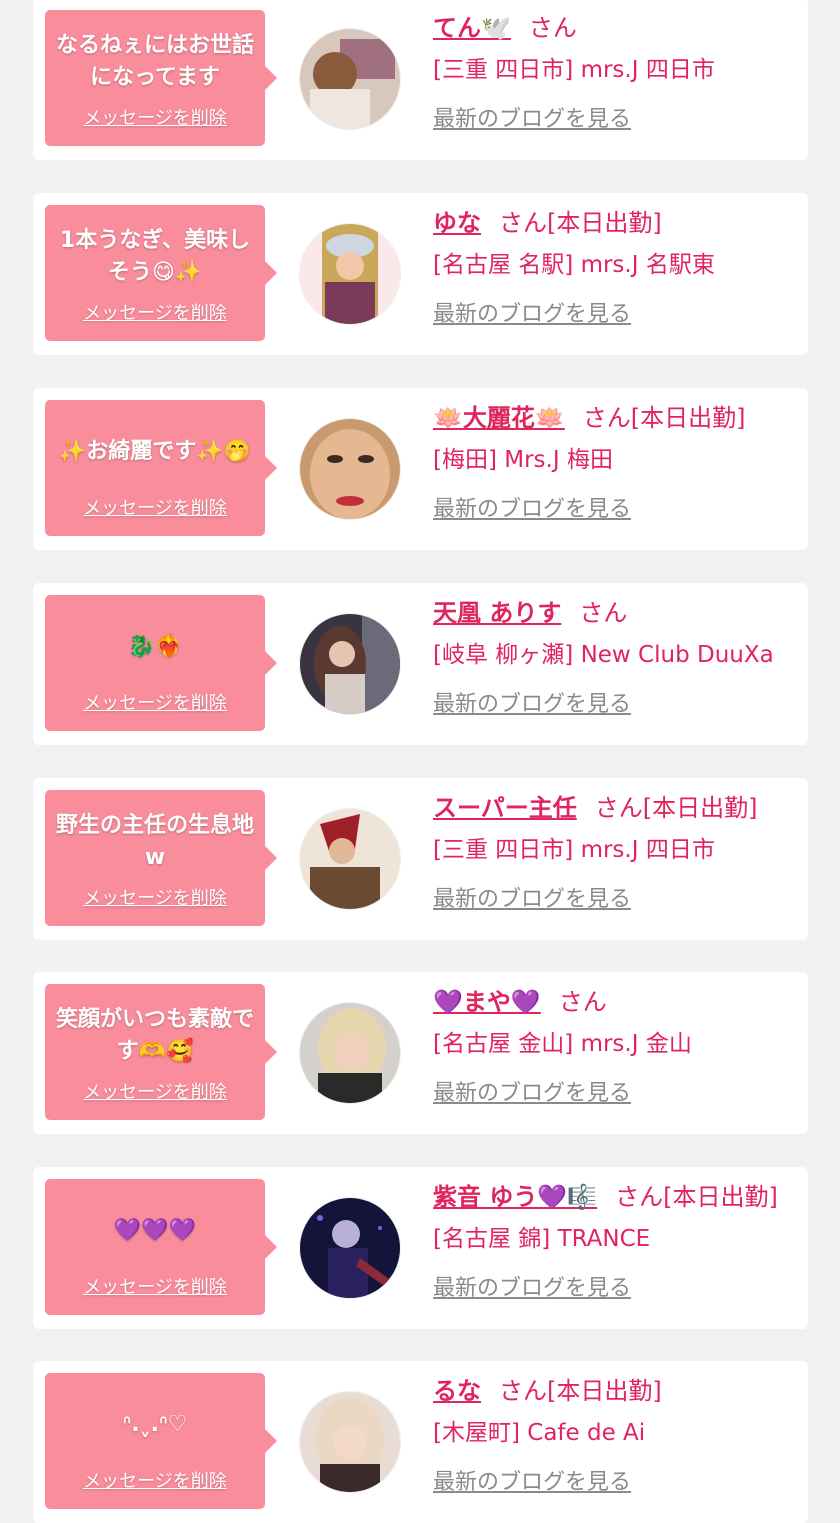  What do you see at coordinates (562, 1044) in the screenshot?
I see `shop-label: [名古屋 金山] mrs.J 金山` at bounding box center [562, 1044].